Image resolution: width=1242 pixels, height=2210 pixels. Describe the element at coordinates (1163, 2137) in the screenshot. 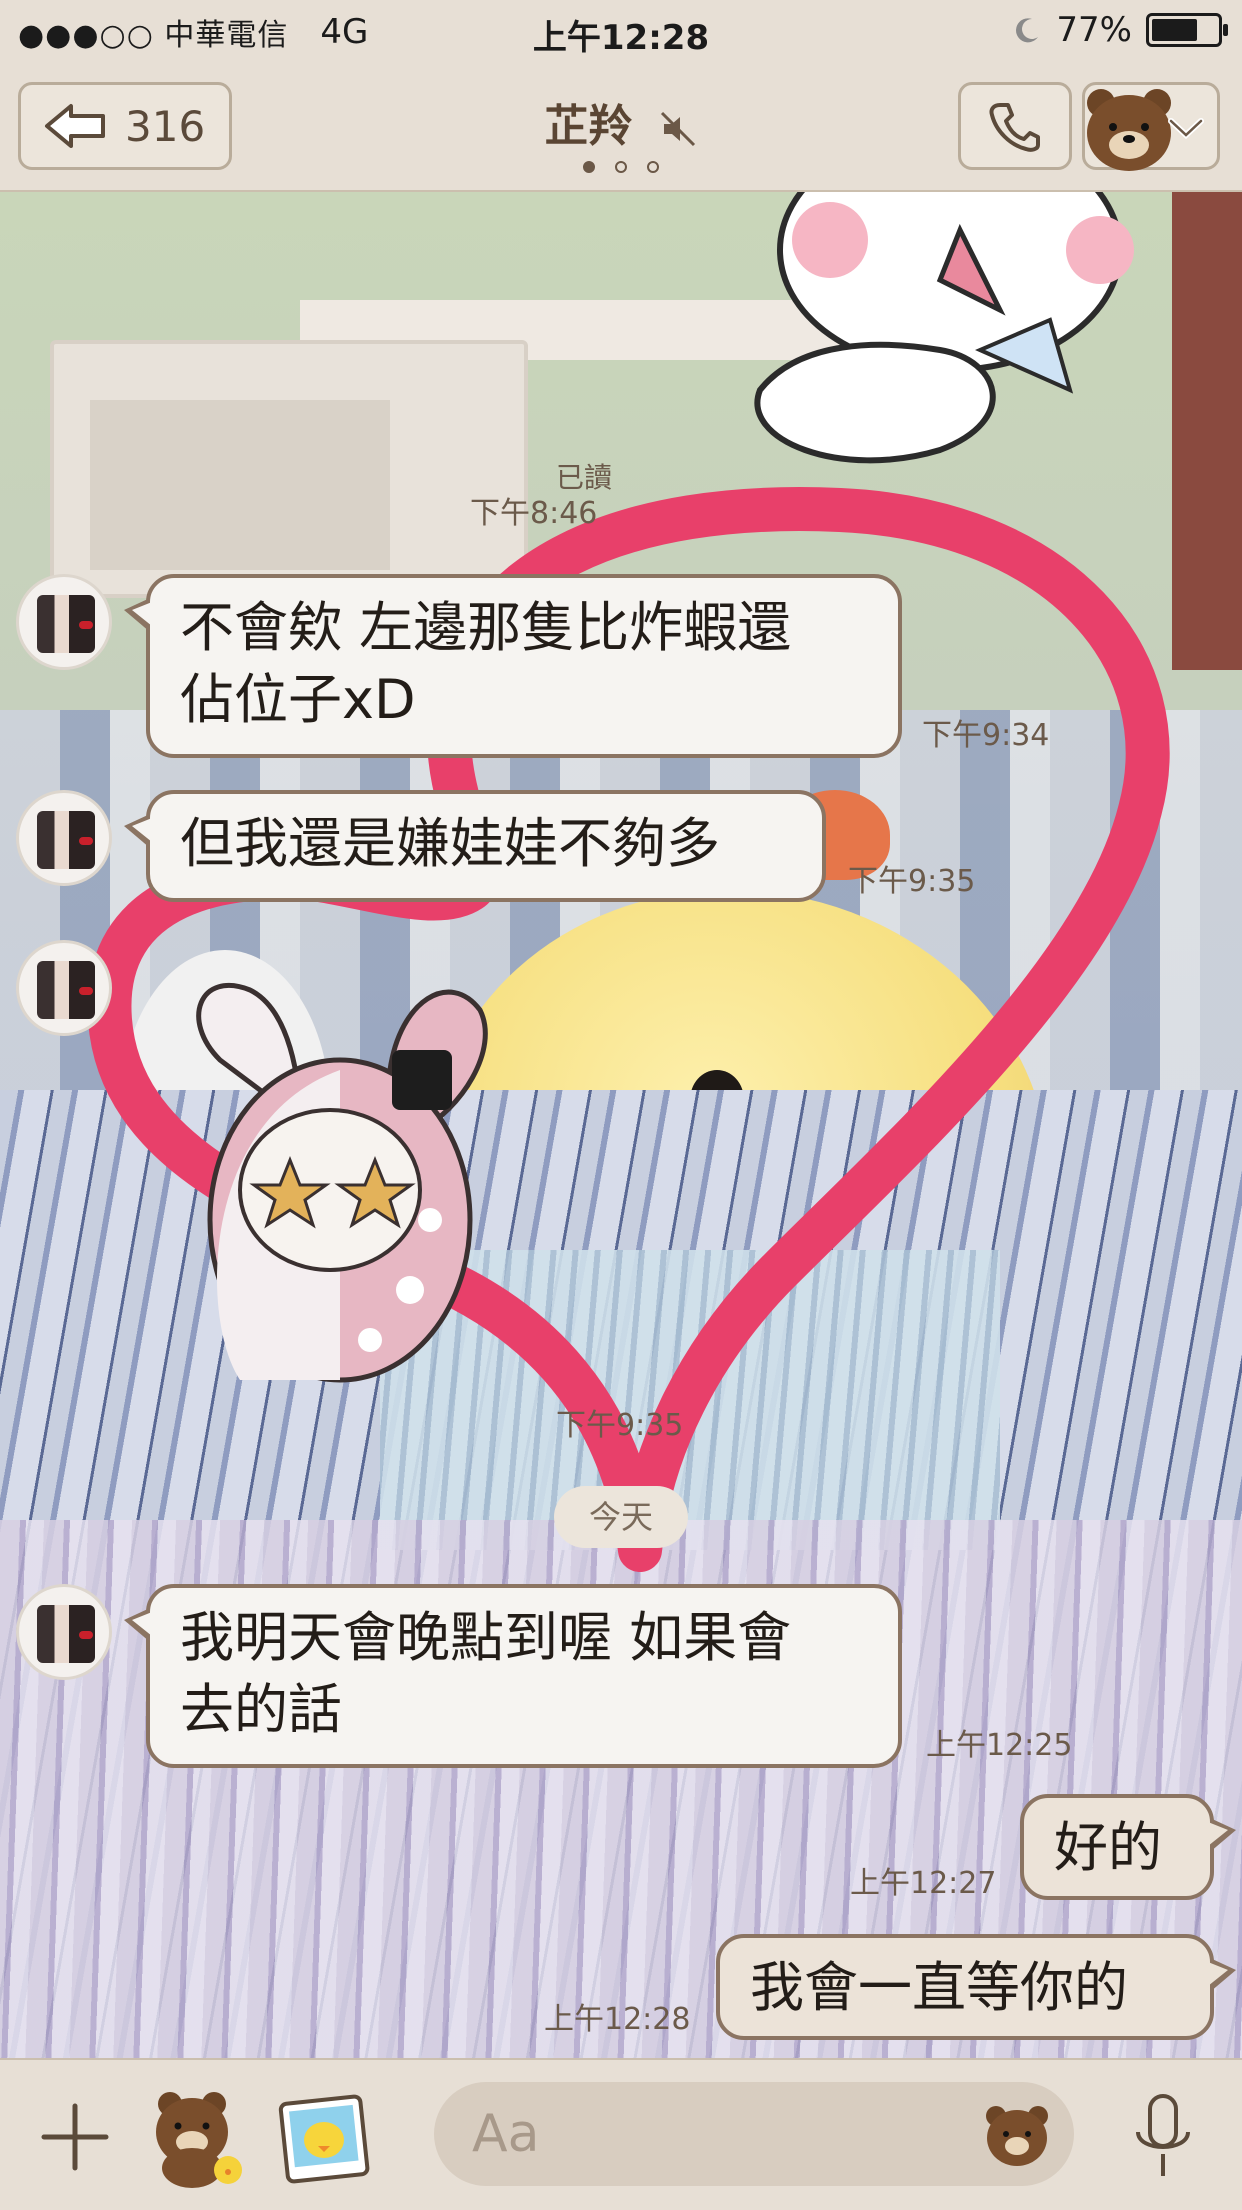

I see `microphone-icon` at that location.